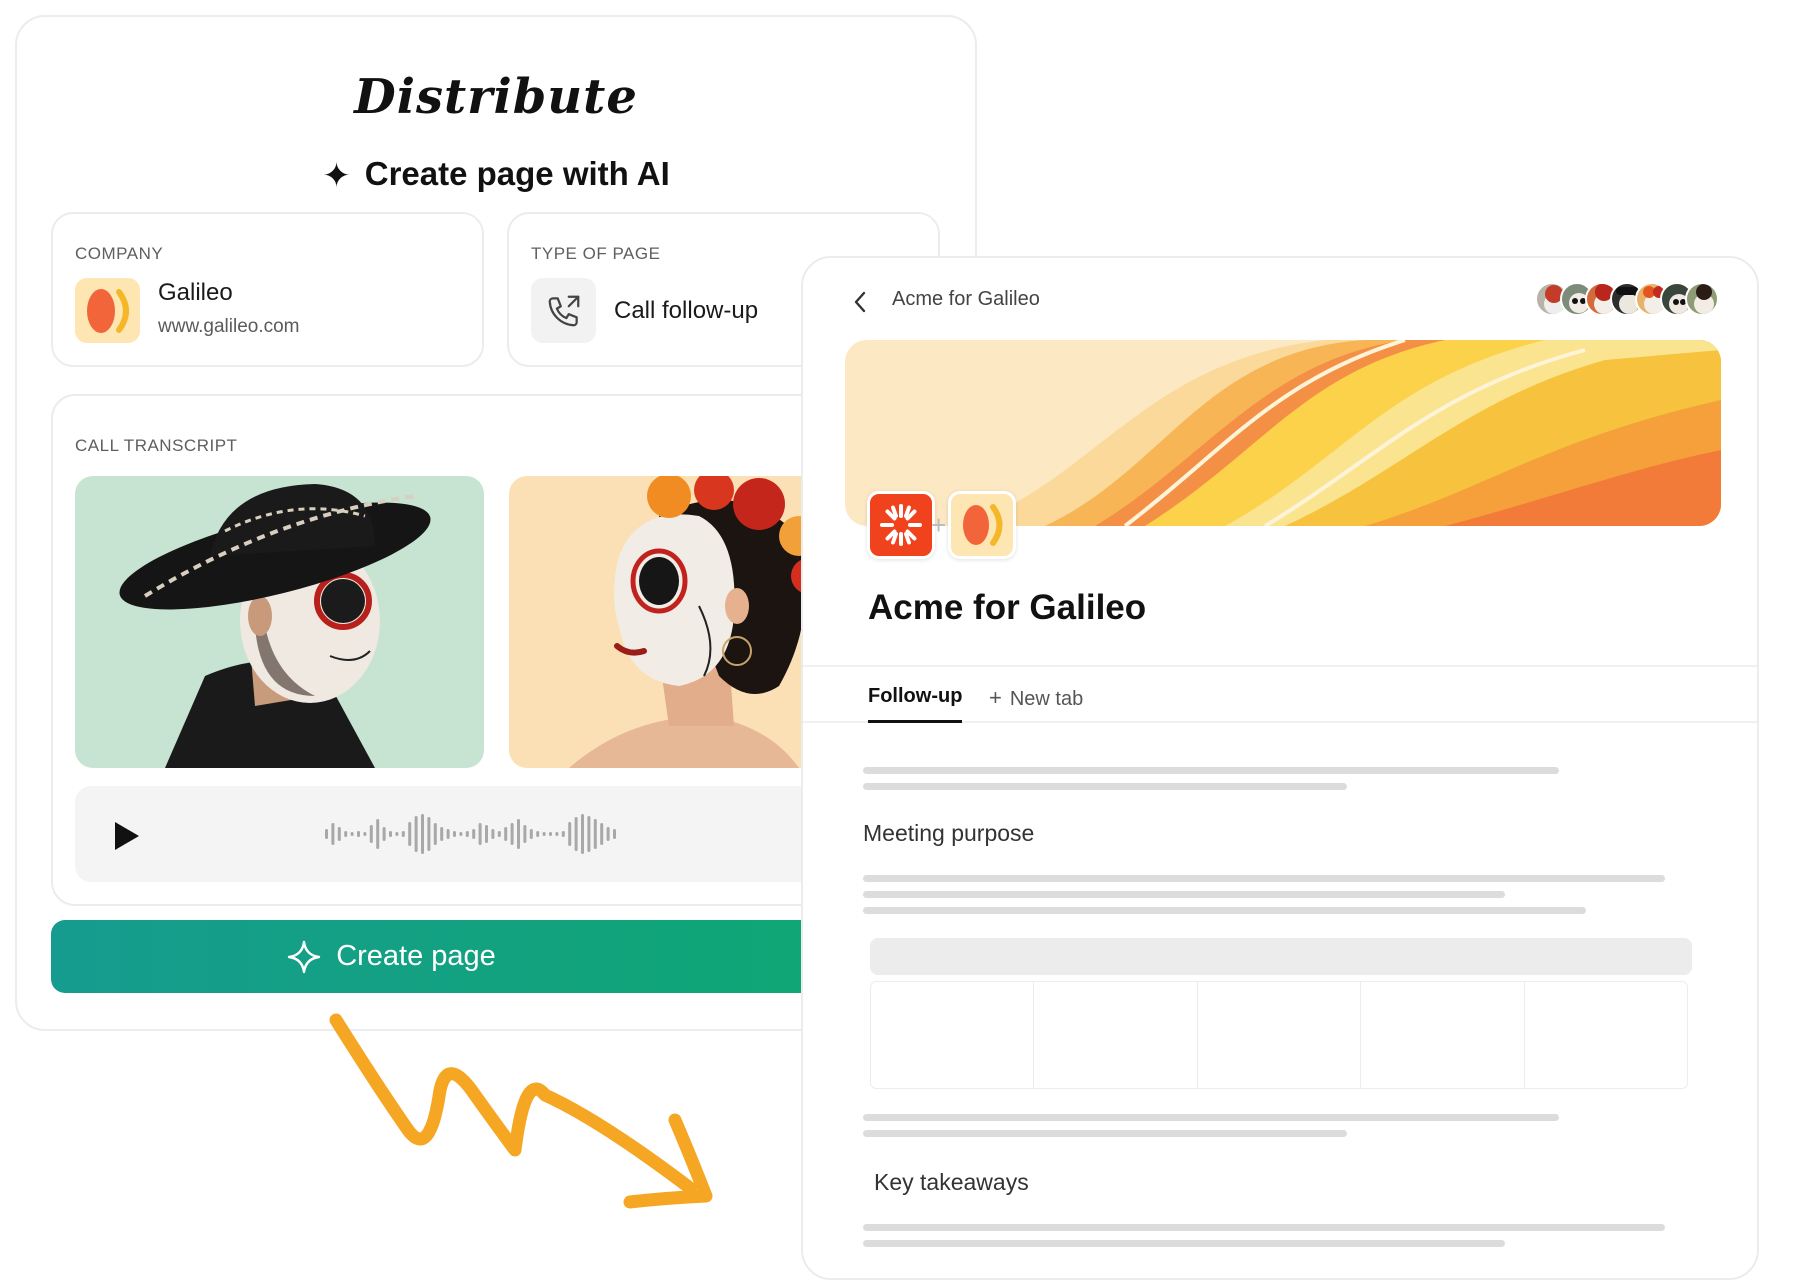 The height and width of the screenshot is (1280, 1796). What do you see at coordinates (416, 956) in the screenshot?
I see `create-page-label: Create page` at bounding box center [416, 956].